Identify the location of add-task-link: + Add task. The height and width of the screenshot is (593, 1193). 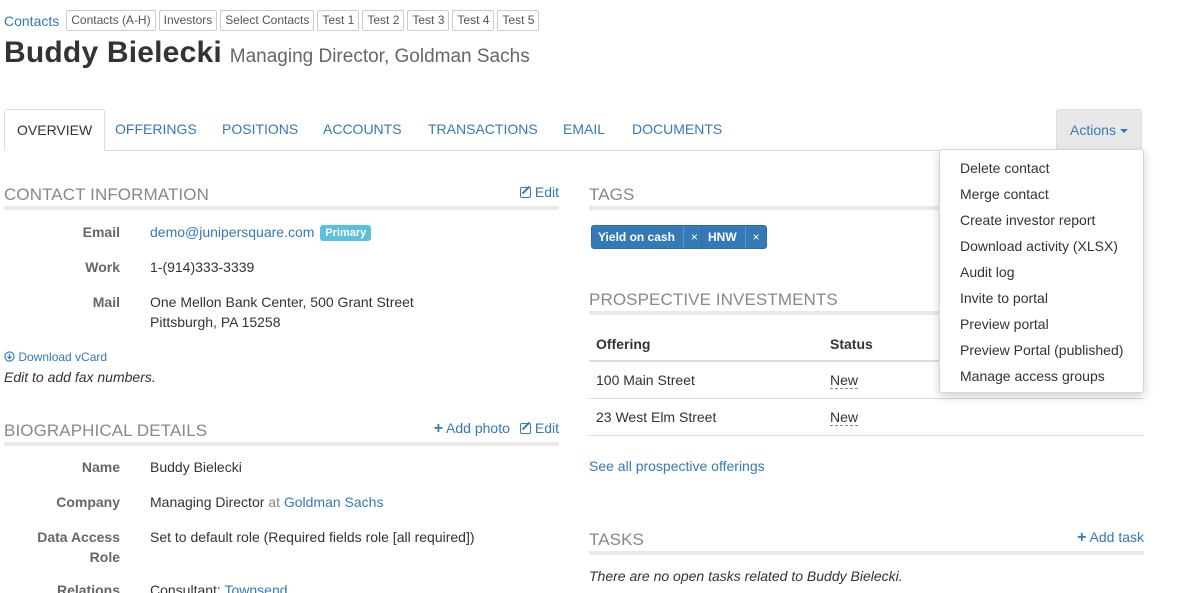
(1110, 537).